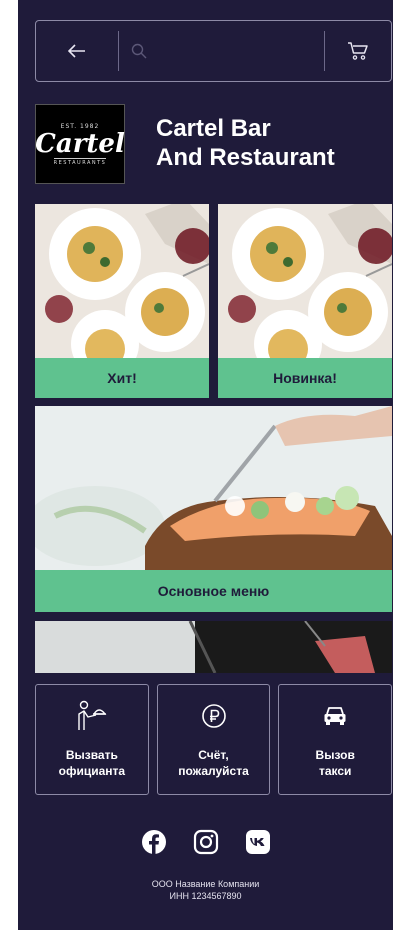 This screenshot has width=393, height=930. Describe the element at coordinates (271, 143) in the screenshot. I see `restaurant-name: Cartel Bar And Restaurant` at that location.